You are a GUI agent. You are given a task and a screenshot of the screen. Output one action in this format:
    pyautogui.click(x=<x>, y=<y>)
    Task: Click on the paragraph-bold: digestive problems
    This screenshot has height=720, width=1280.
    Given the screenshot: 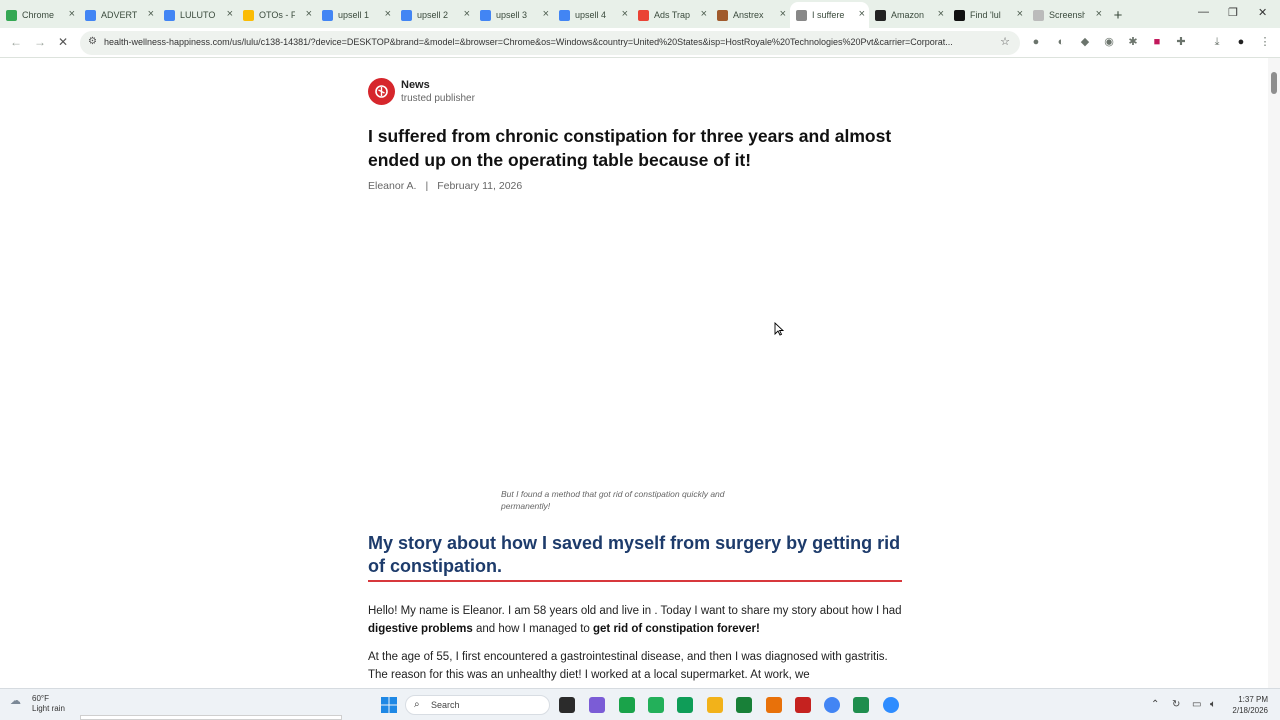 What is the action you would take?
    pyautogui.click(x=420, y=628)
    